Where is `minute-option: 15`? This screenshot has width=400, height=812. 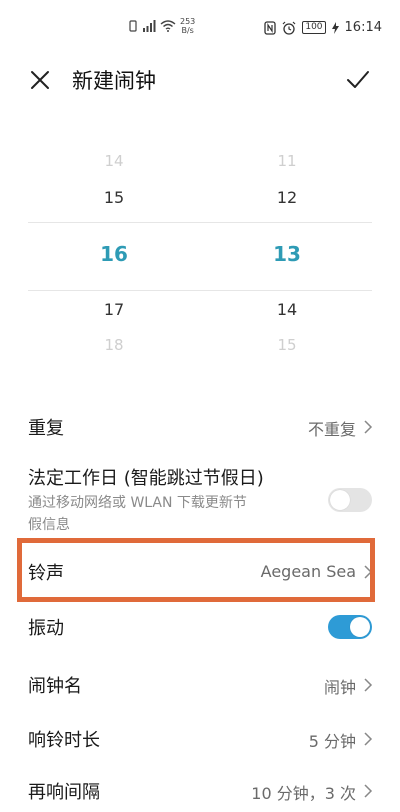 minute-option: 15 is located at coordinates (287, 345).